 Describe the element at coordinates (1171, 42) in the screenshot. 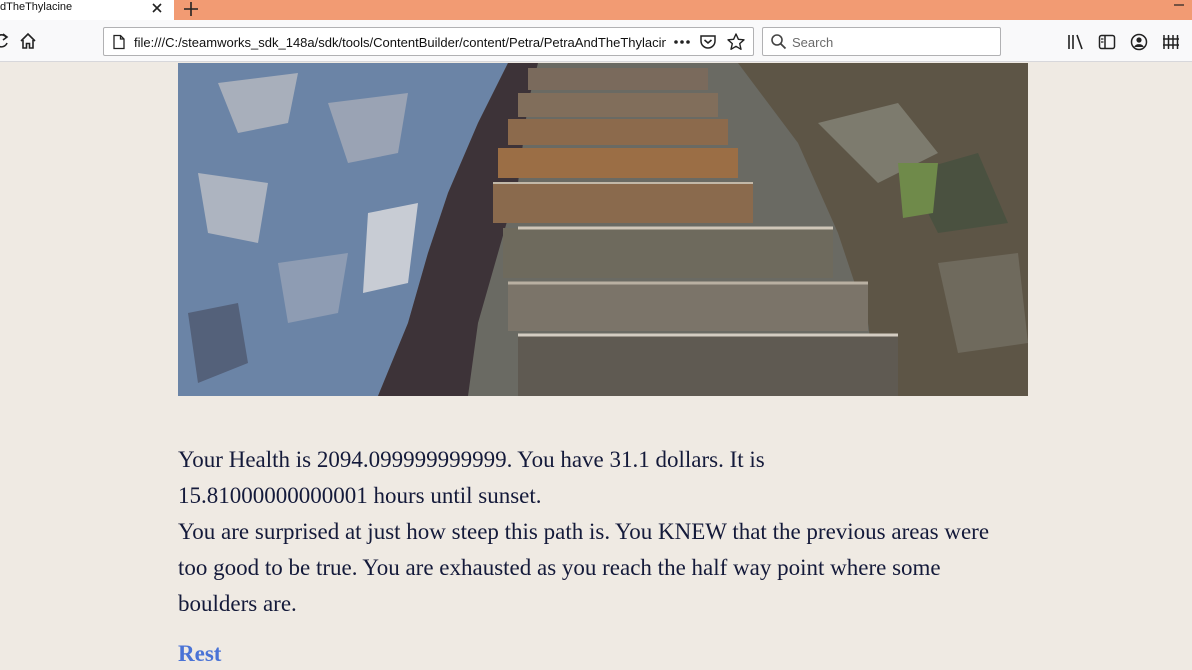

I see `extensions-grid-icon` at that location.